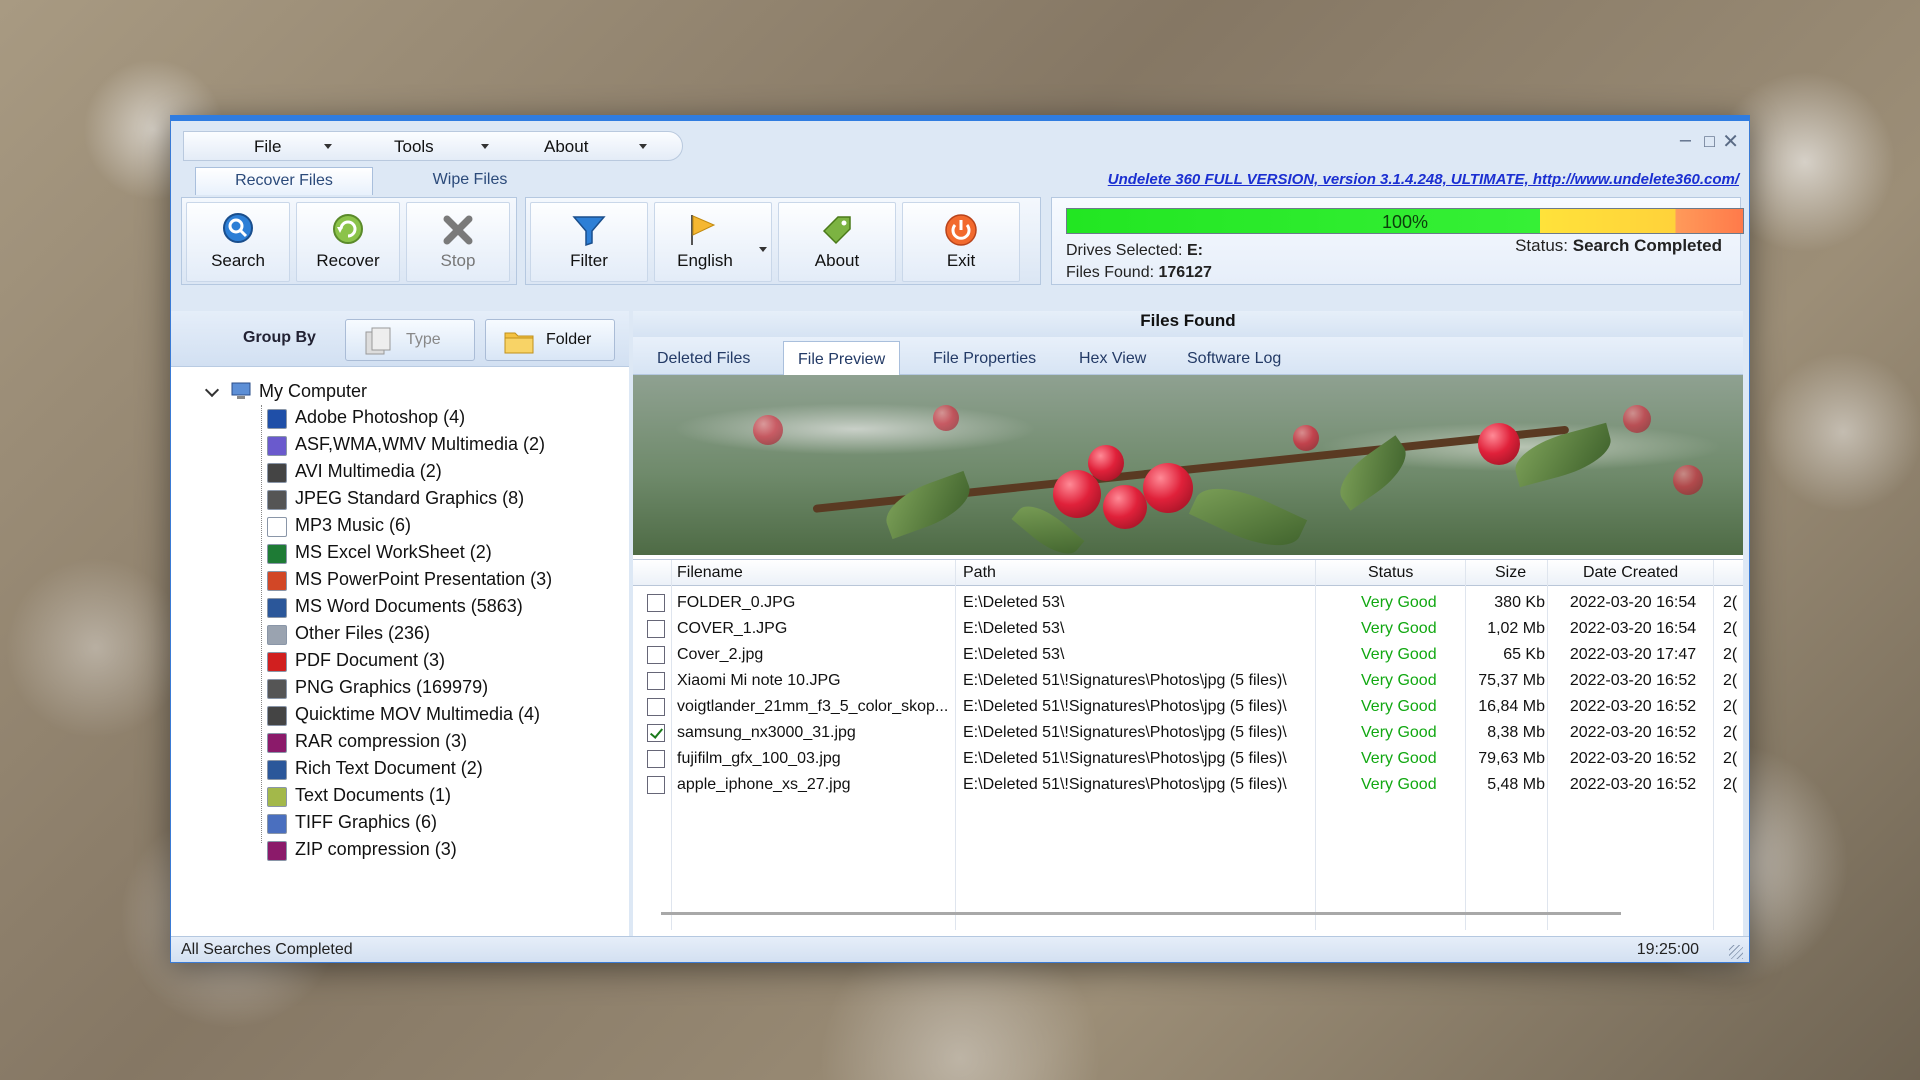  Describe the element at coordinates (284, 181) in the screenshot. I see `tab-recover-files: Recover Files` at that location.